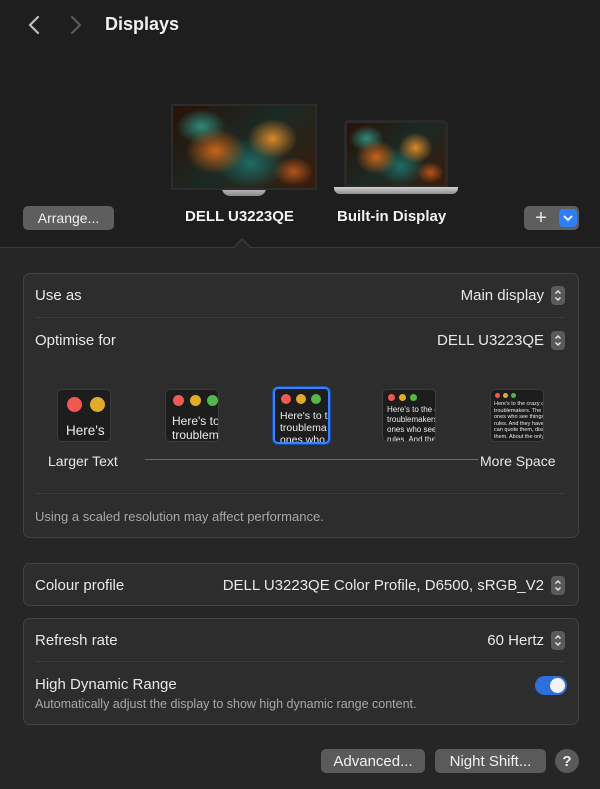 This screenshot has height=789, width=600. Describe the element at coordinates (551, 218) in the screenshot. I see `add-display-button: +` at that location.